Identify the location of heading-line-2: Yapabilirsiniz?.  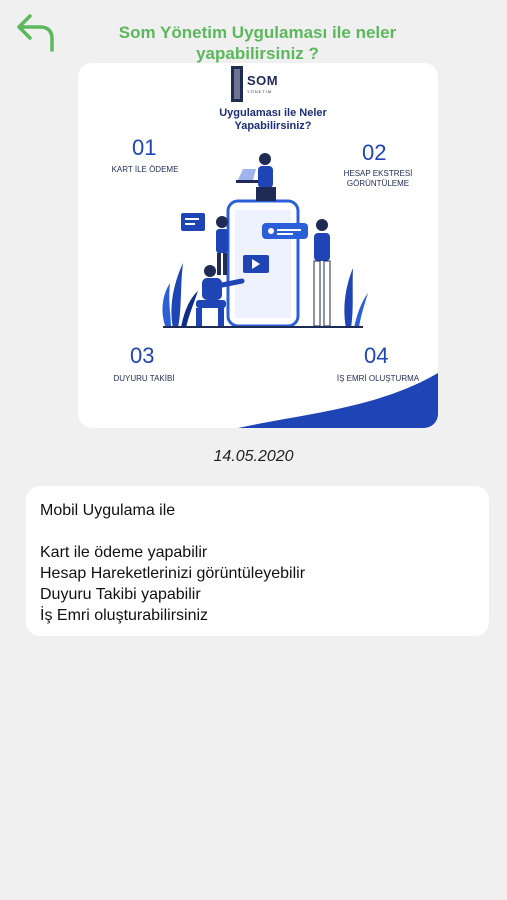
(273, 126).